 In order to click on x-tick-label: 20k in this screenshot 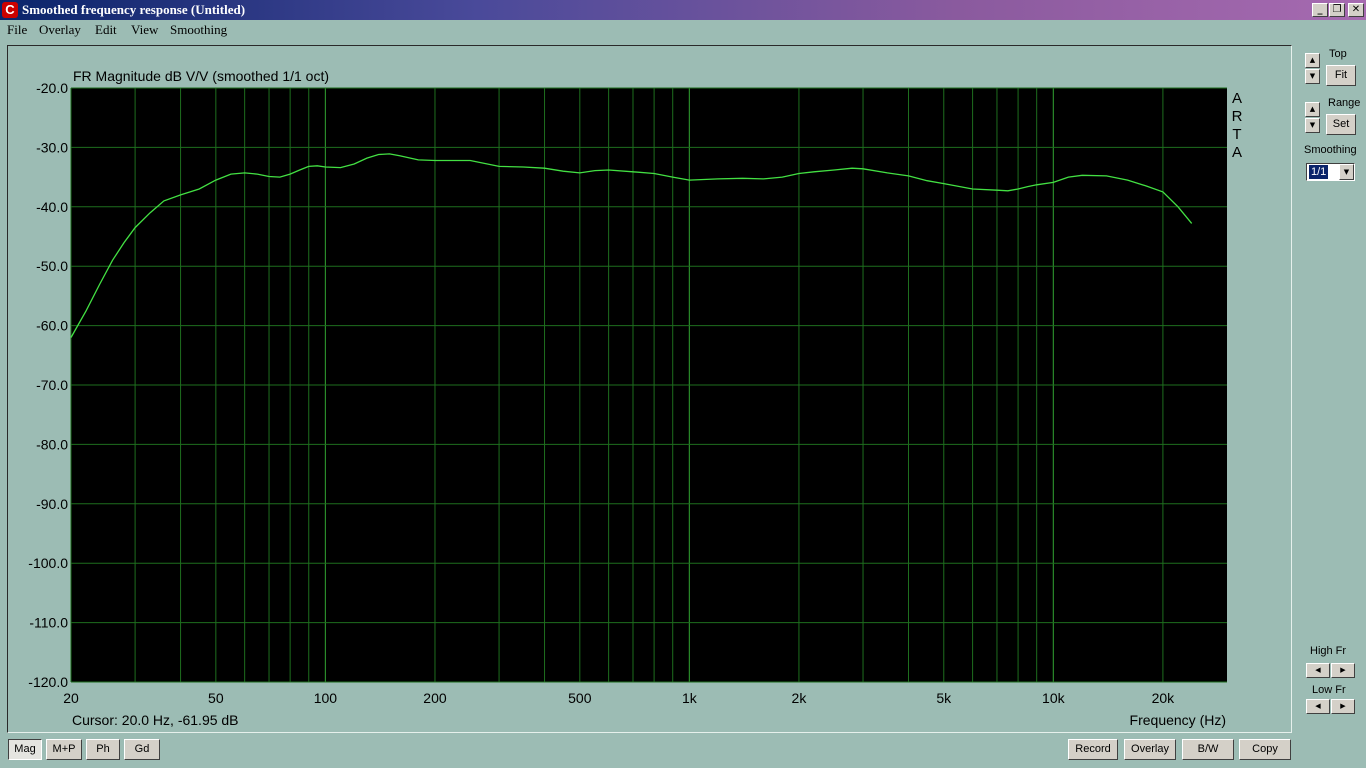, I will do `click(1164, 698)`.